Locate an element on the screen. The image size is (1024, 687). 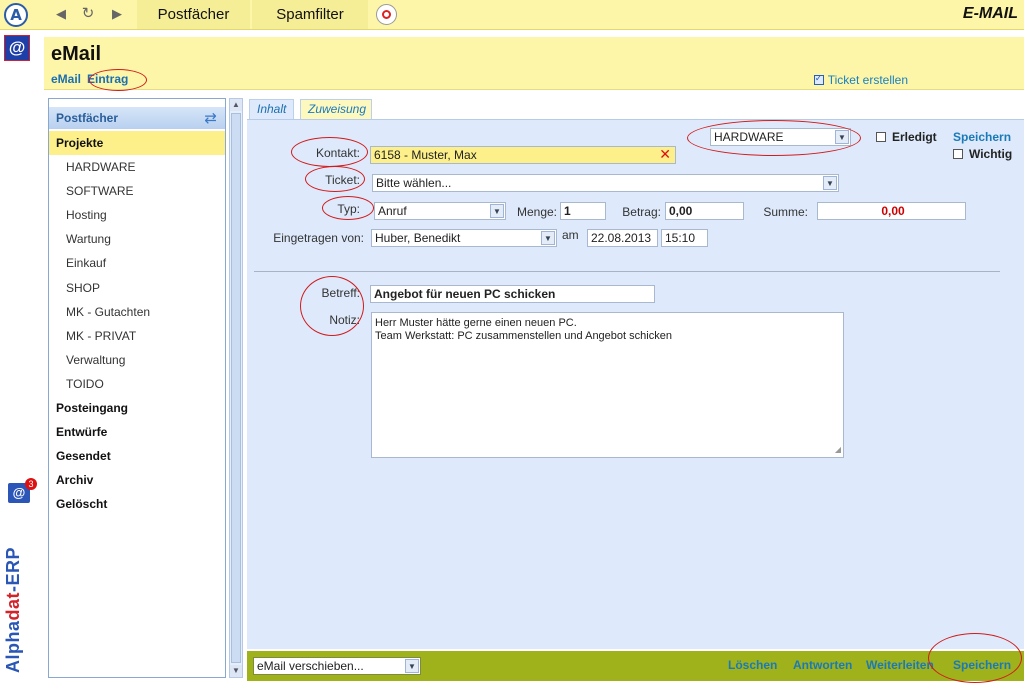
betreff-label: Betreff: is located at coordinates (340, 293).